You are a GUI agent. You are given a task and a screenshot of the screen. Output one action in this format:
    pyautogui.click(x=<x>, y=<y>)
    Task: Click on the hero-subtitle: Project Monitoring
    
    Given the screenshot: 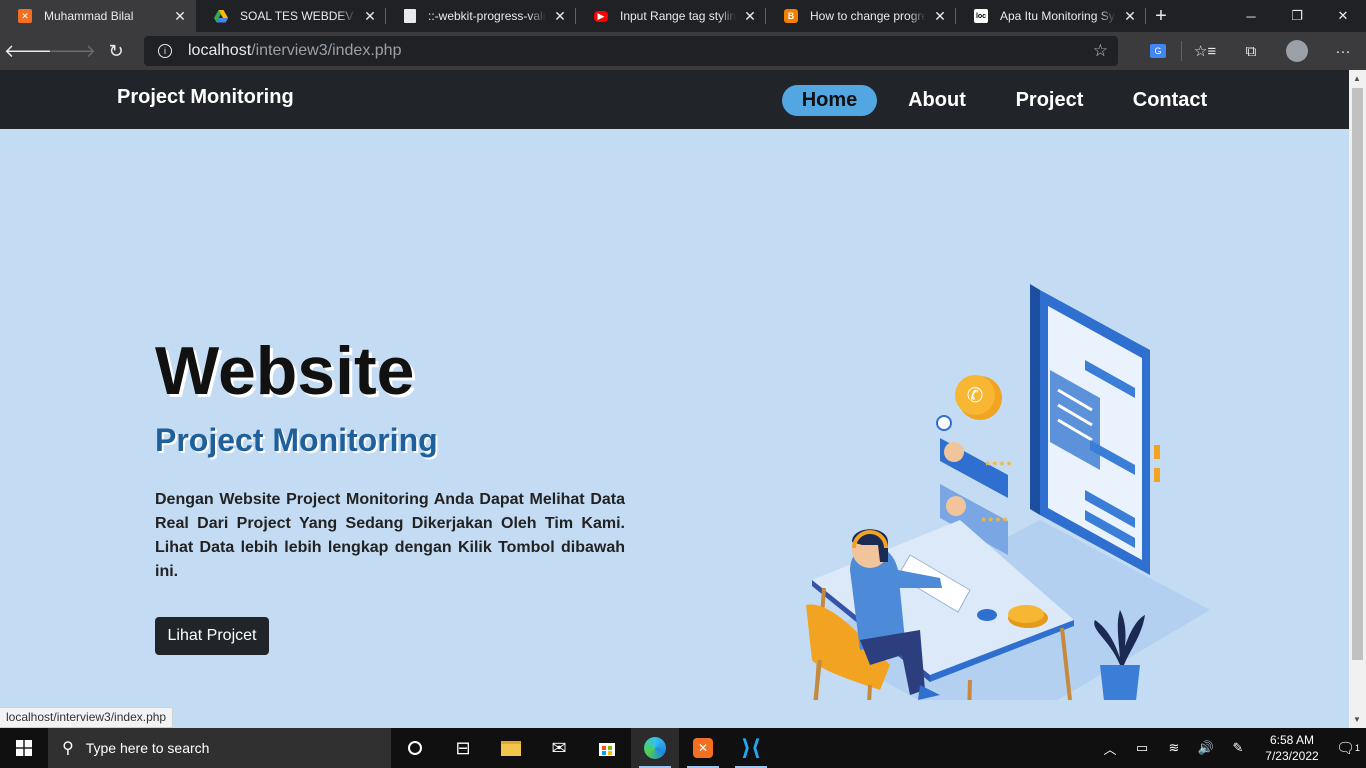 What is the action you would take?
    pyautogui.click(x=296, y=440)
    